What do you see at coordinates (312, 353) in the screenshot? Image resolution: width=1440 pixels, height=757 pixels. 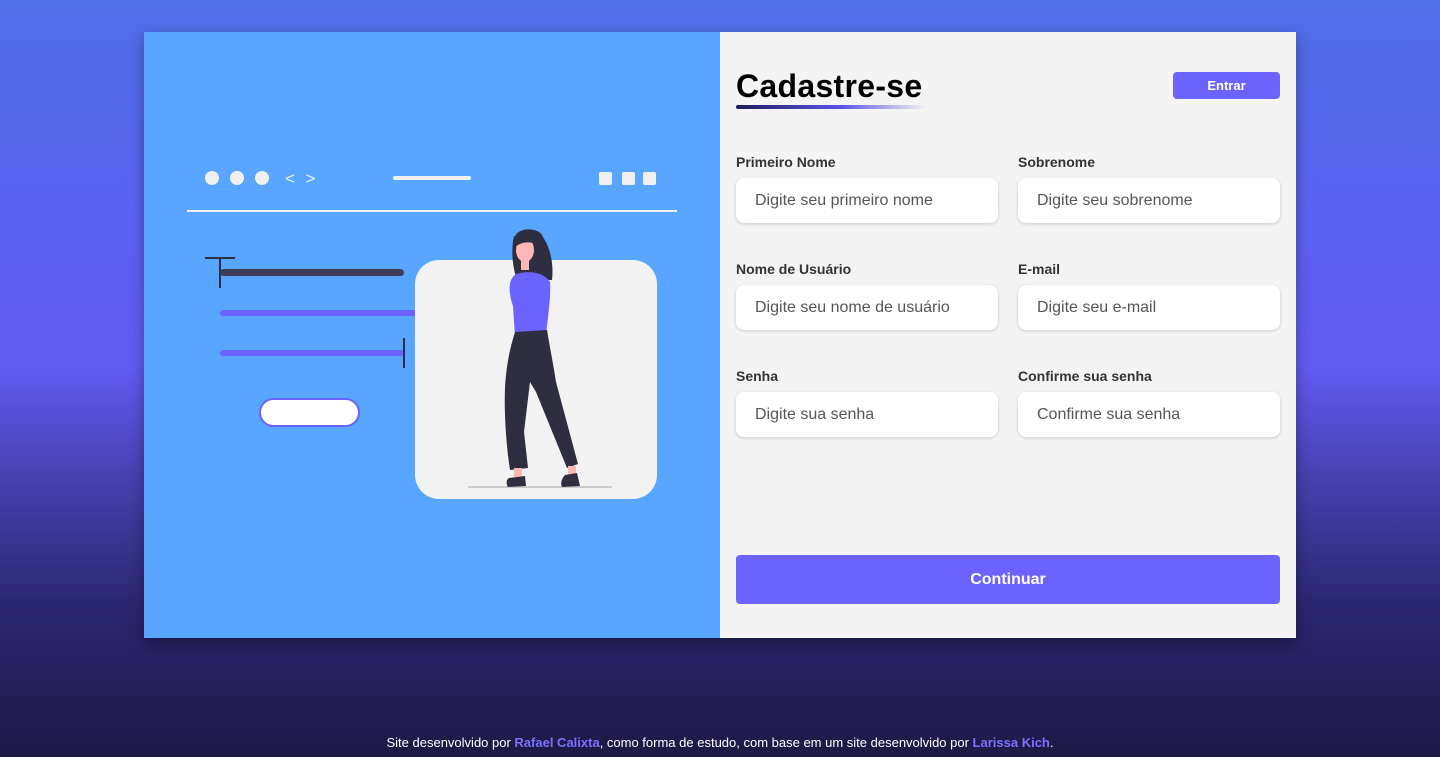 I see `text-line-purple-short` at bounding box center [312, 353].